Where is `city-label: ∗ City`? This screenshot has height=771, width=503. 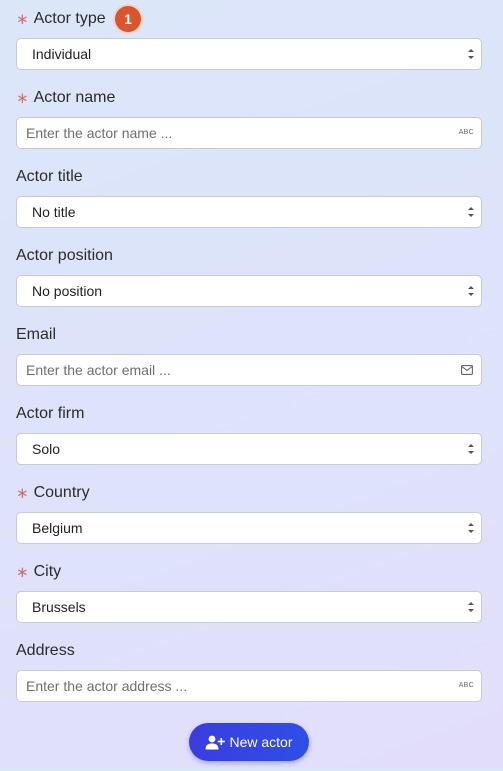
city-label: ∗ City is located at coordinates (249, 572).